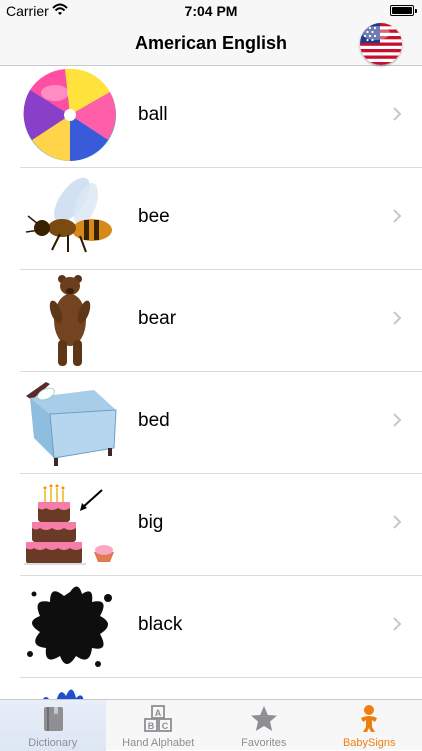 This screenshot has height=751, width=422. I want to click on list-item-label: bed, so click(154, 421).